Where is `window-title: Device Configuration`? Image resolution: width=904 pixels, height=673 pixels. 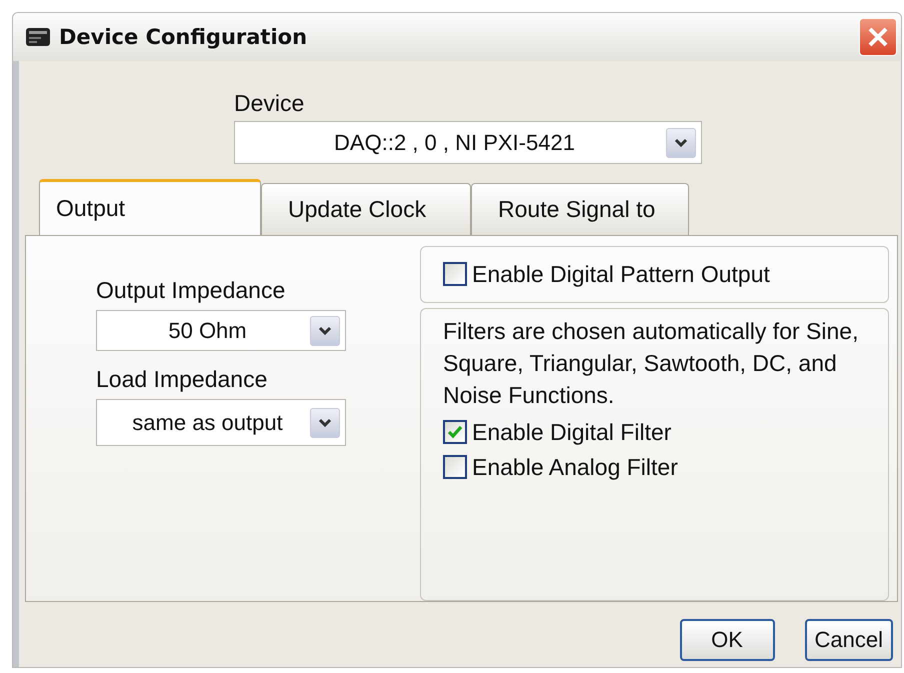 window-title: Device Configuration is located at coordinates (183, 37).